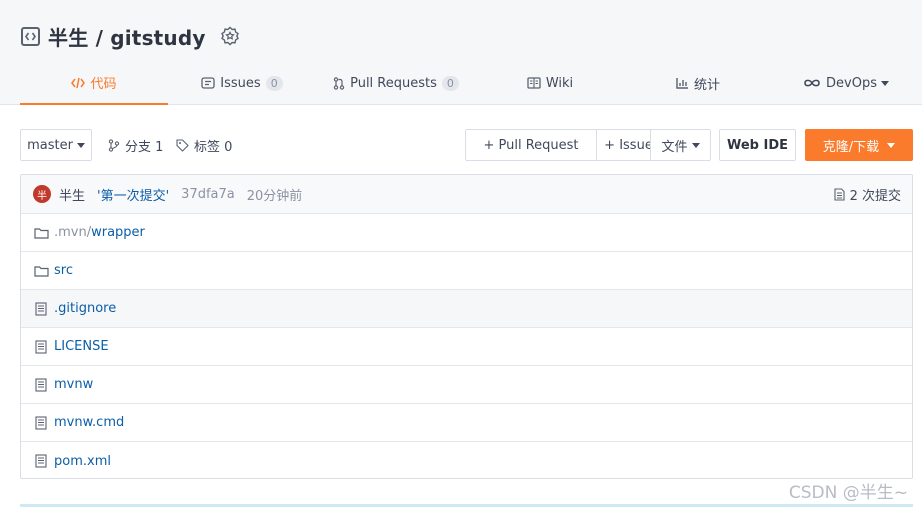 The width and height of the screenshot is (922, 507). I want to click on file-name: src, so click(63, 270).